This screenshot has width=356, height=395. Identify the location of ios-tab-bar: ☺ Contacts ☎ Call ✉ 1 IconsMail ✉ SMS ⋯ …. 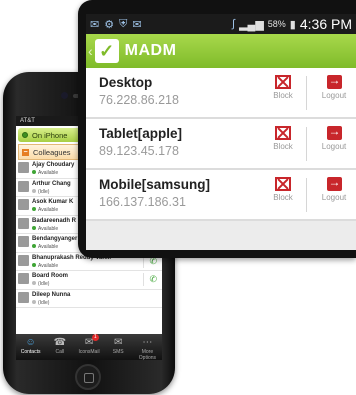
(89, 347).